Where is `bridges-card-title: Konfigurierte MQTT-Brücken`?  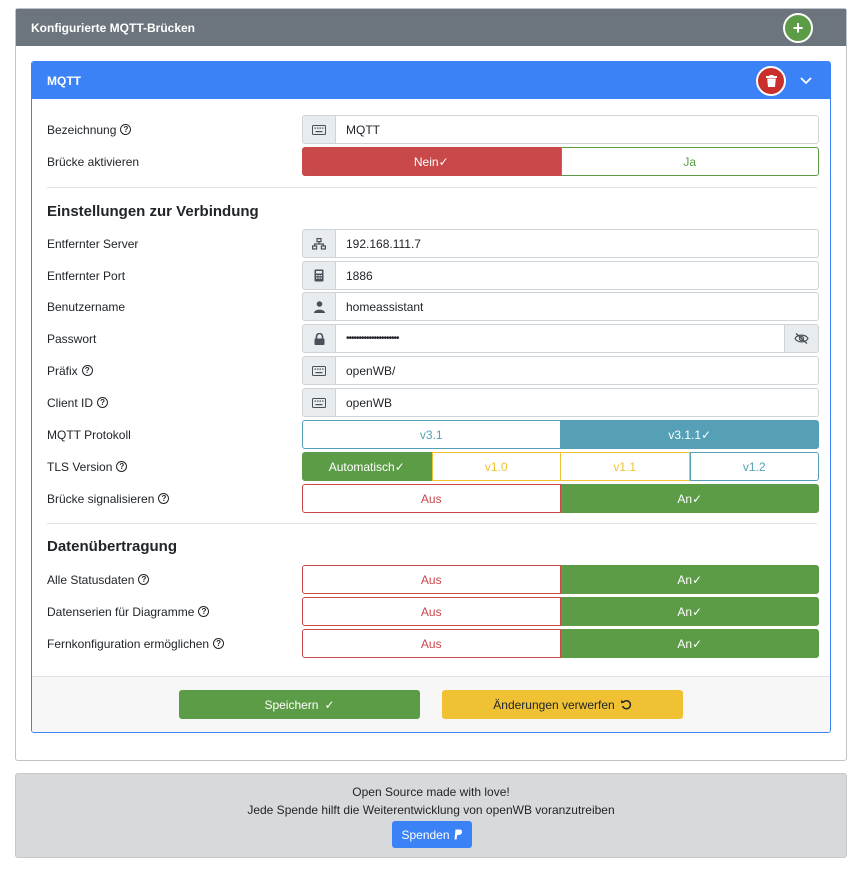
bridges-card-title: Konfigurierte MQTT-Brücken is located at coordinates (113, 27).